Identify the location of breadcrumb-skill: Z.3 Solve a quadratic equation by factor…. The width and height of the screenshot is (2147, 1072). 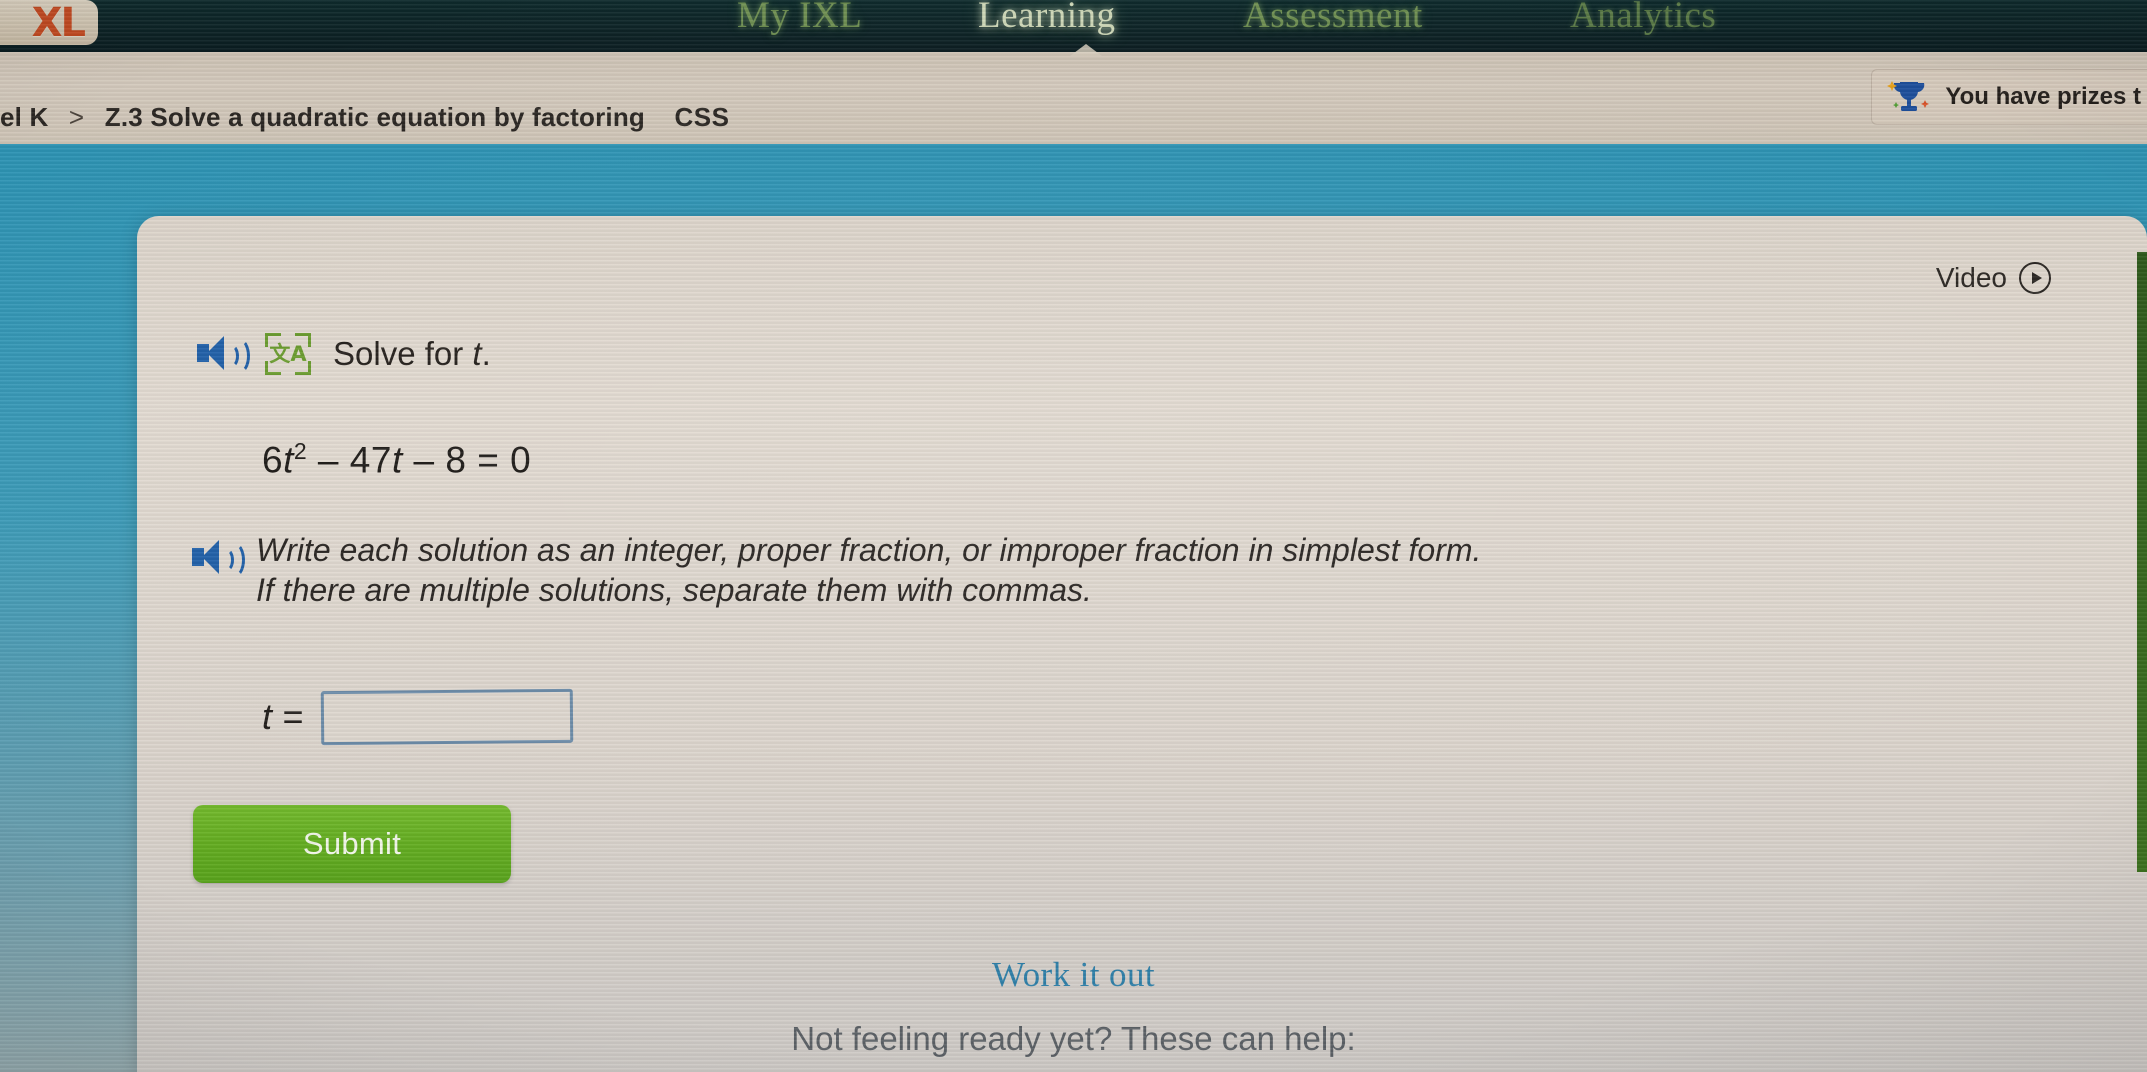
(375, 117).